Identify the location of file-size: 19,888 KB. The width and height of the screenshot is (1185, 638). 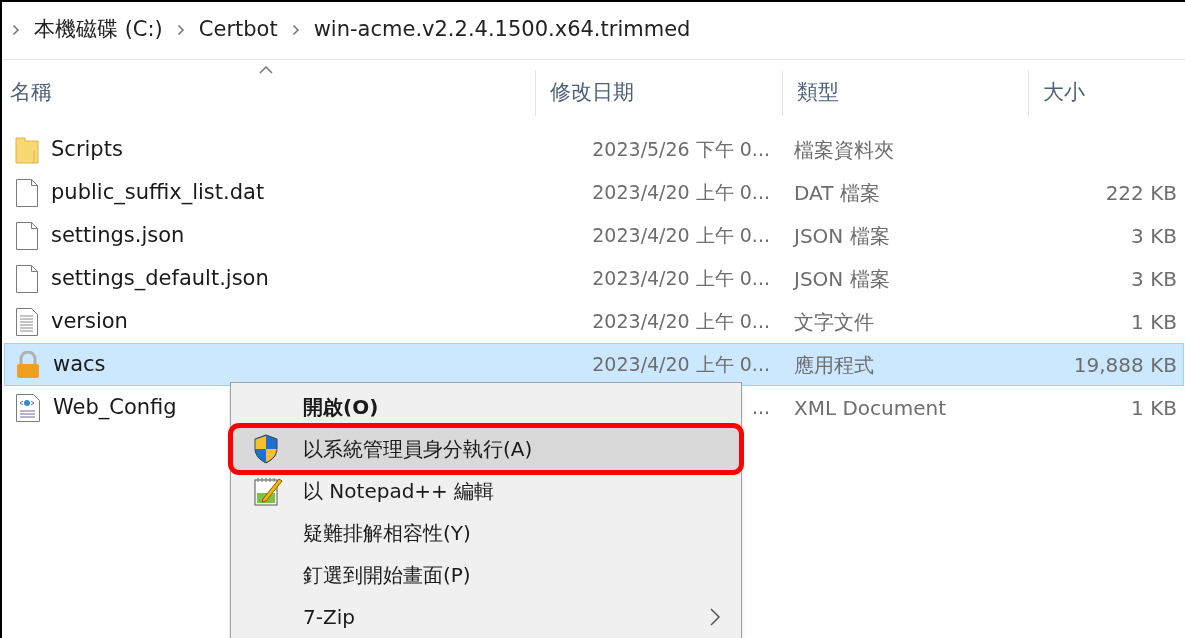
(1125, 365).